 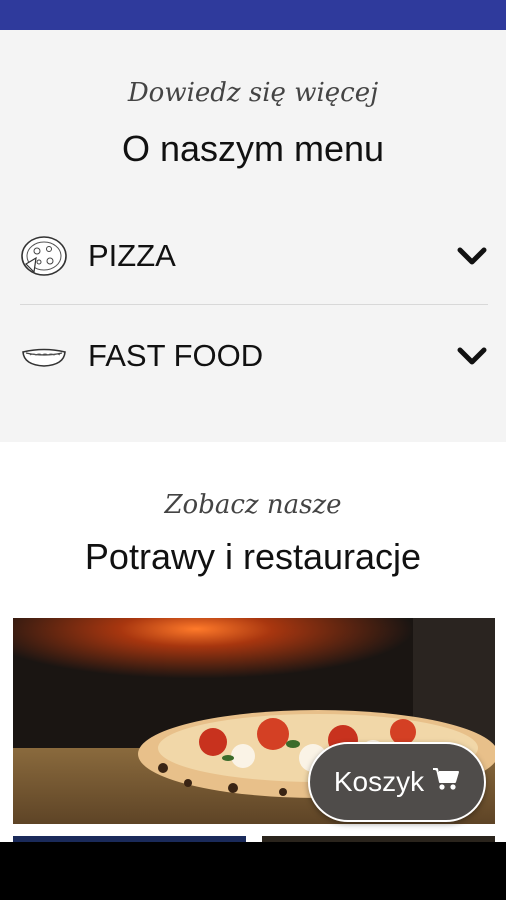 I want to click on accordion-pizza-label: PIZZA, so click(x=132, y=255).